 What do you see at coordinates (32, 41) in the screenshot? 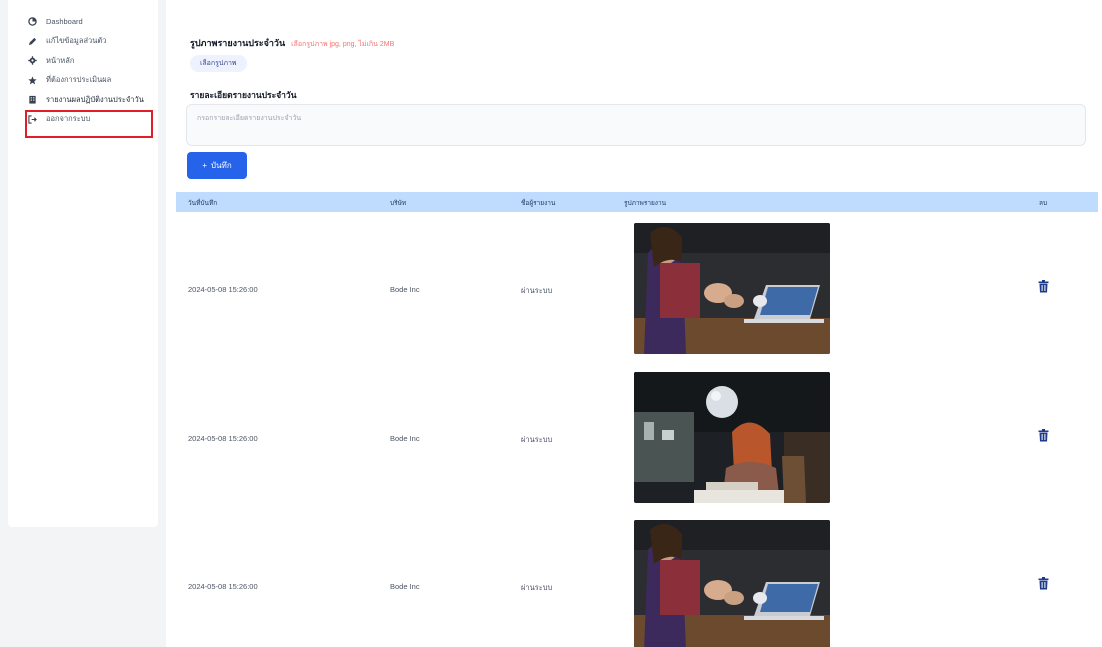
I see `pencil-icon` at bounding box center [32, 41].